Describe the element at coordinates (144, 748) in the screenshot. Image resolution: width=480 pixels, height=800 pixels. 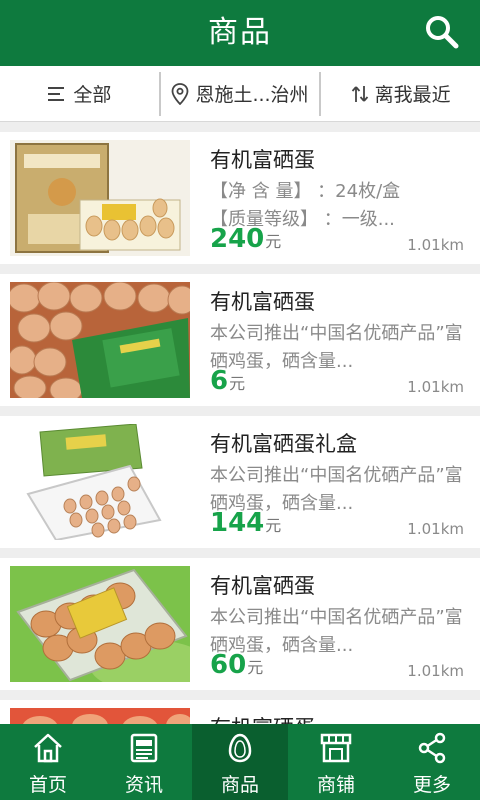
I see `news-icon` at that location.